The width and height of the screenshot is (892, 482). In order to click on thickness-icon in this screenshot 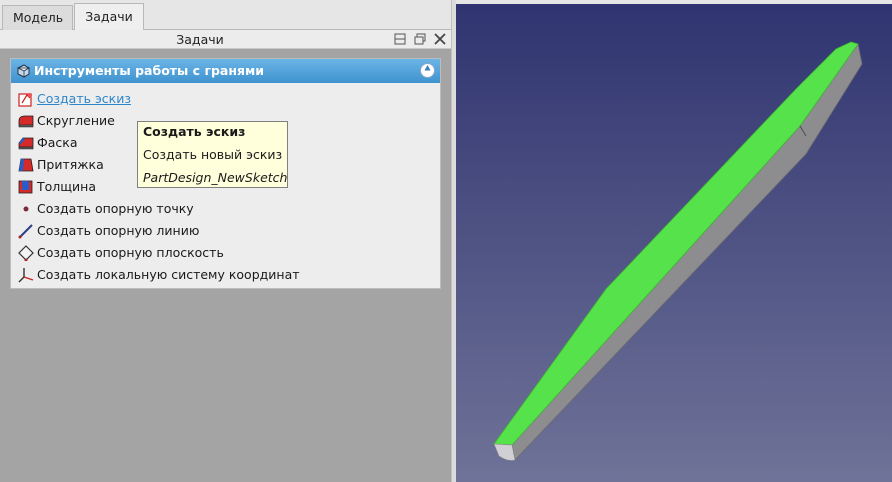, I will do `click(25, 187)`.